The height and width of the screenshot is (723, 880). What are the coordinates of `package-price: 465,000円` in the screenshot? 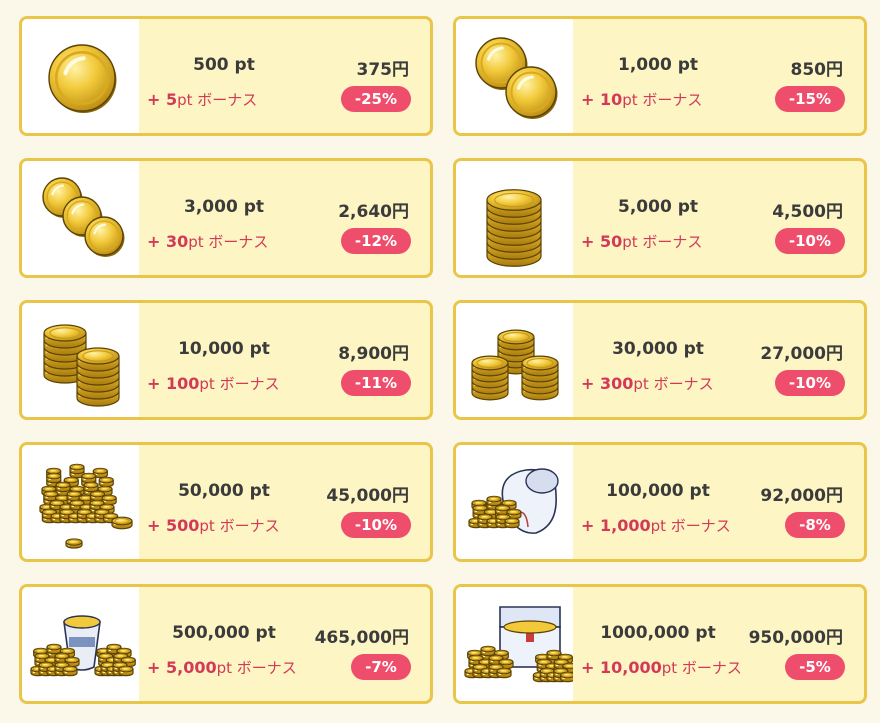 It's located at (361, 638).